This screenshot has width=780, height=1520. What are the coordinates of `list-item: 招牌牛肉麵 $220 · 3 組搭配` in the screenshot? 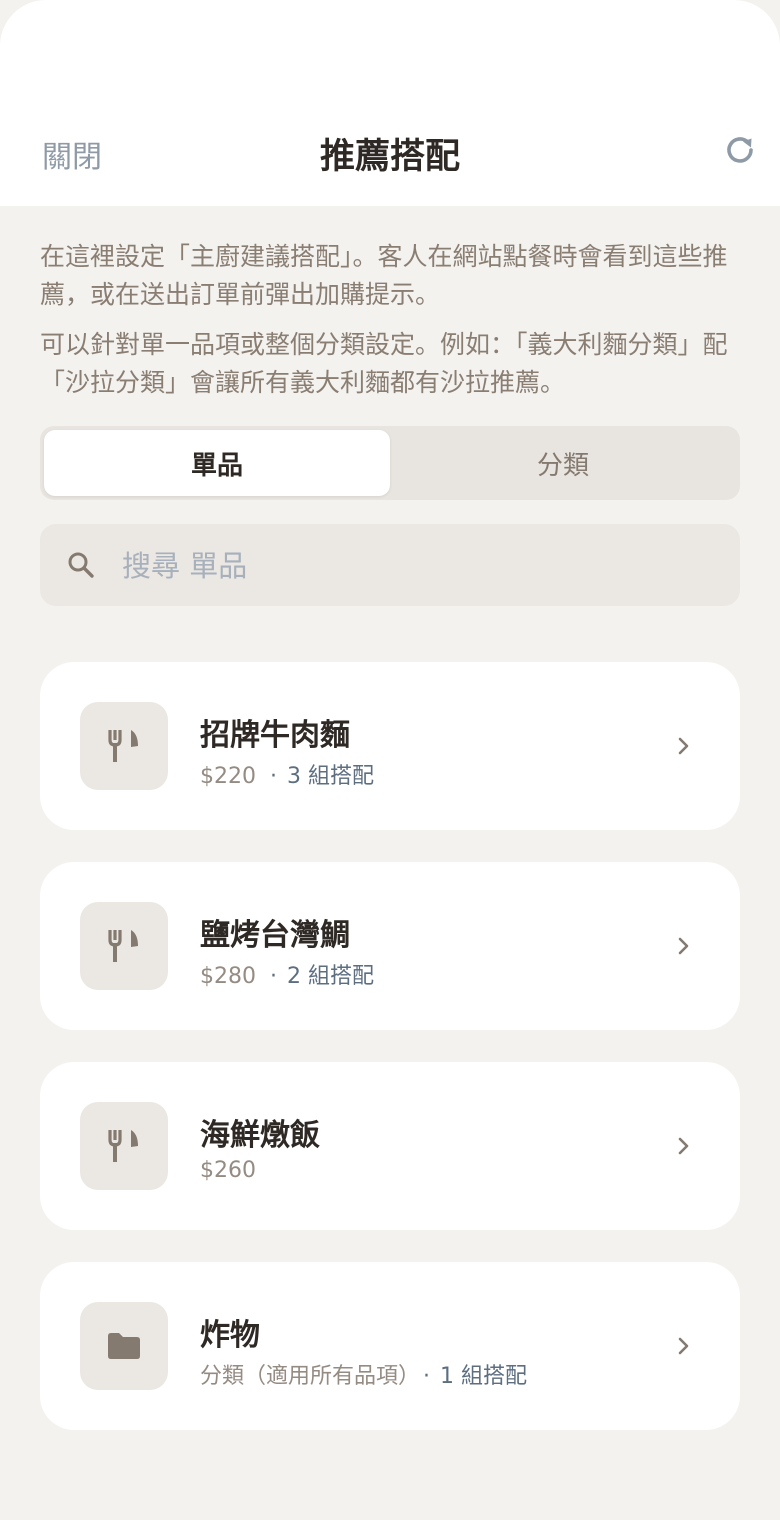 It's located at (390, 746).